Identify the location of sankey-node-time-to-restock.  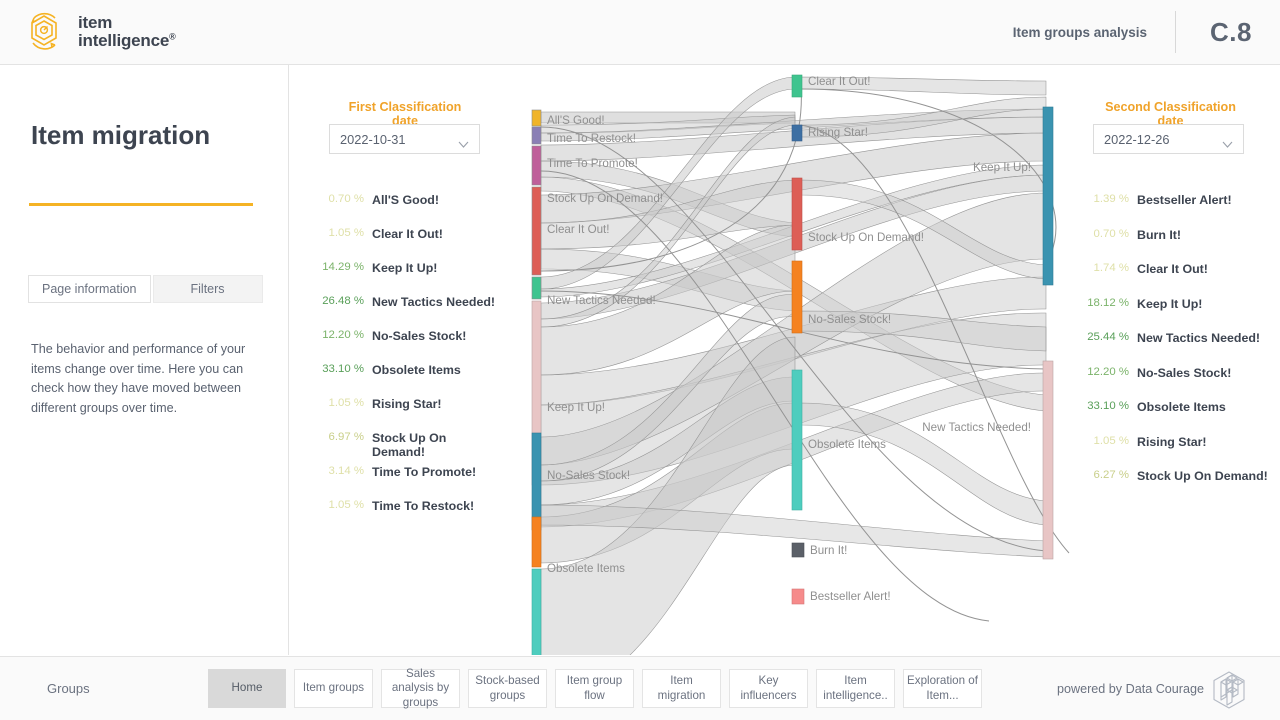
(536, 135).